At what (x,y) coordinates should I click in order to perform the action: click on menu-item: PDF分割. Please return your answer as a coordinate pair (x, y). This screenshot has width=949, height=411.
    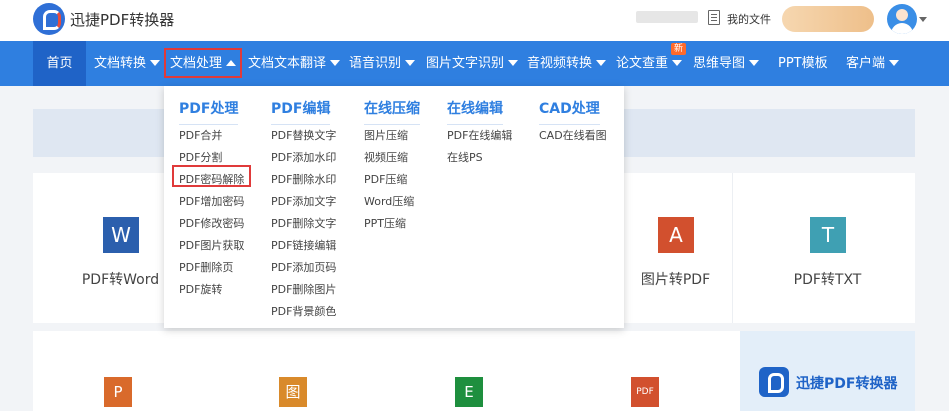
    Looking at the image, I should click on (200, 157).